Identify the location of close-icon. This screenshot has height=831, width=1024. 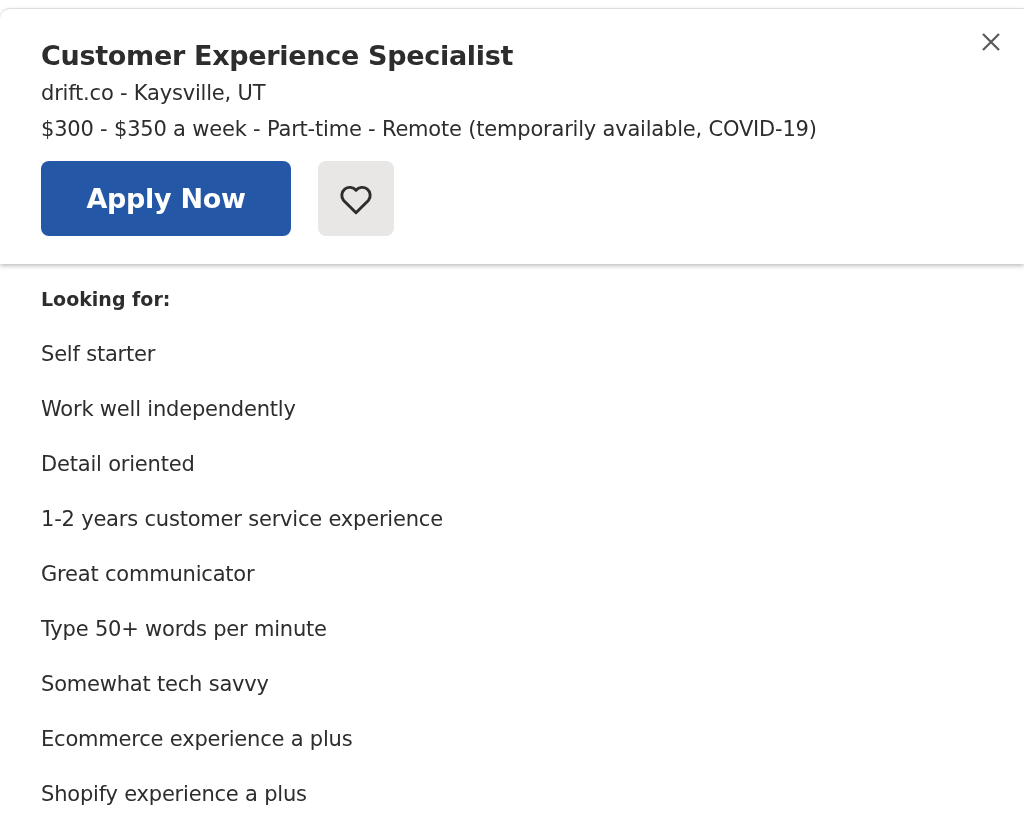
(991, 42).